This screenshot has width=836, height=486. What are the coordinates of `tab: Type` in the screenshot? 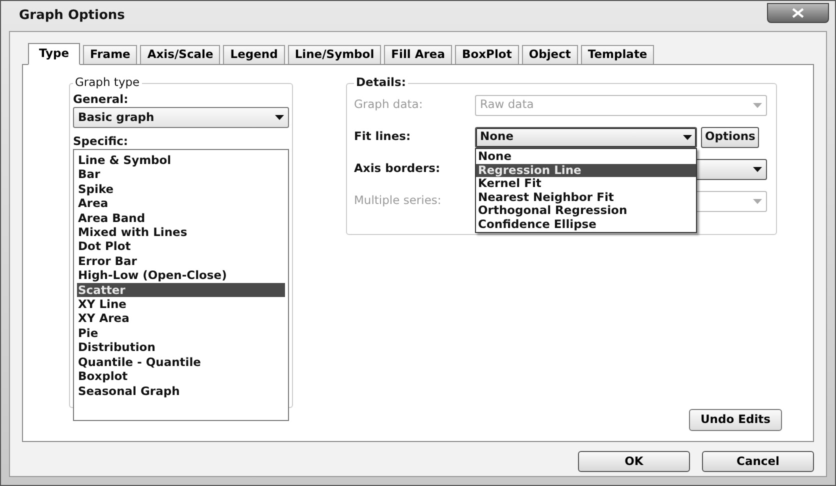 It's located at (54, 54).